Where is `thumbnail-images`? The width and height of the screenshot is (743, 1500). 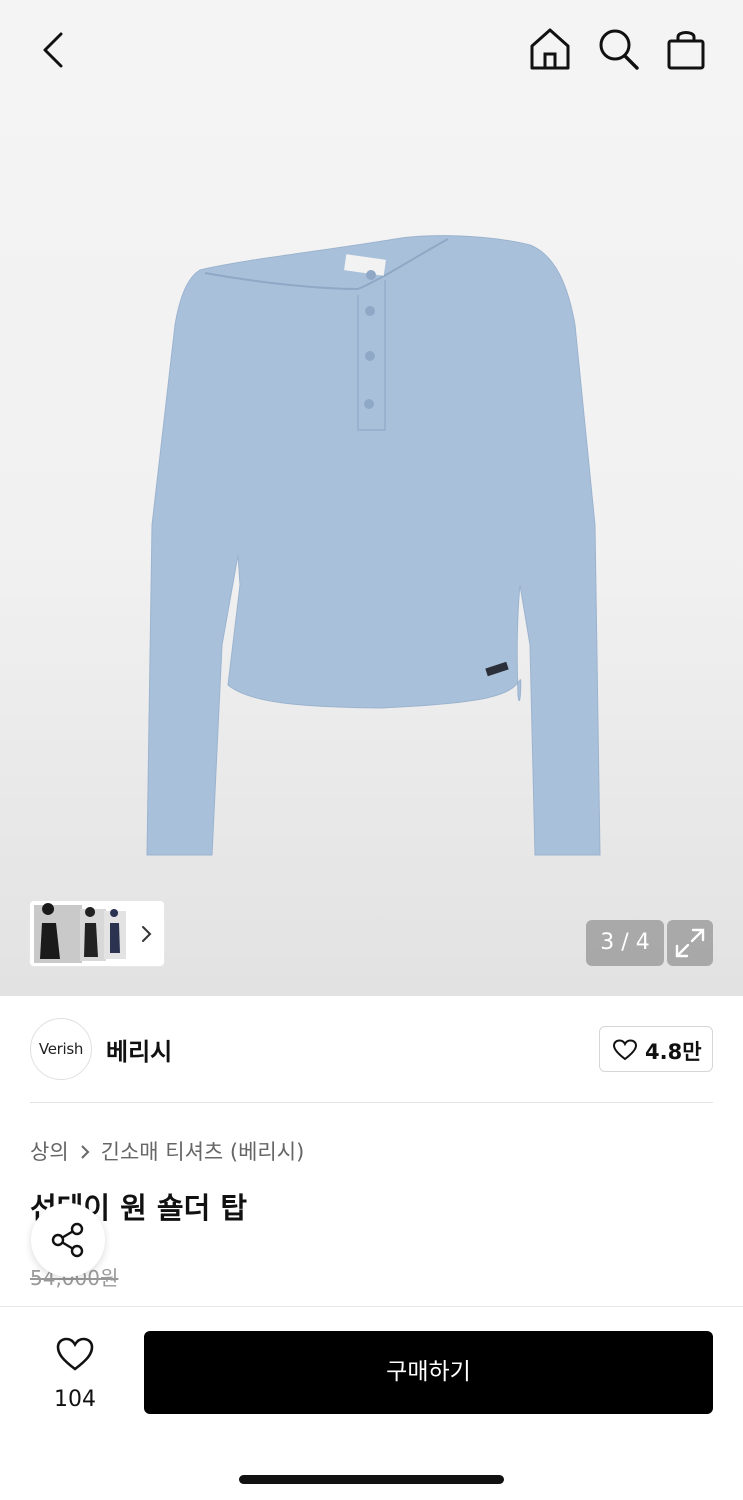
thumbnail-images is located at coordinates (80, 933).